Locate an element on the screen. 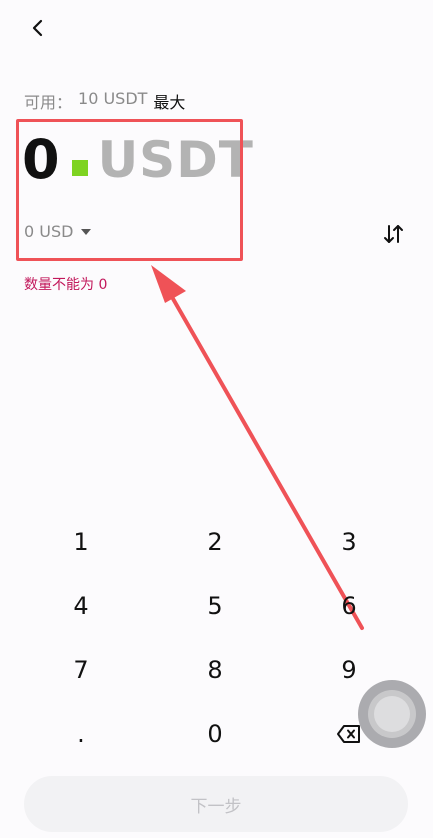  key-5: 5 is located at coordinates (215, 606).